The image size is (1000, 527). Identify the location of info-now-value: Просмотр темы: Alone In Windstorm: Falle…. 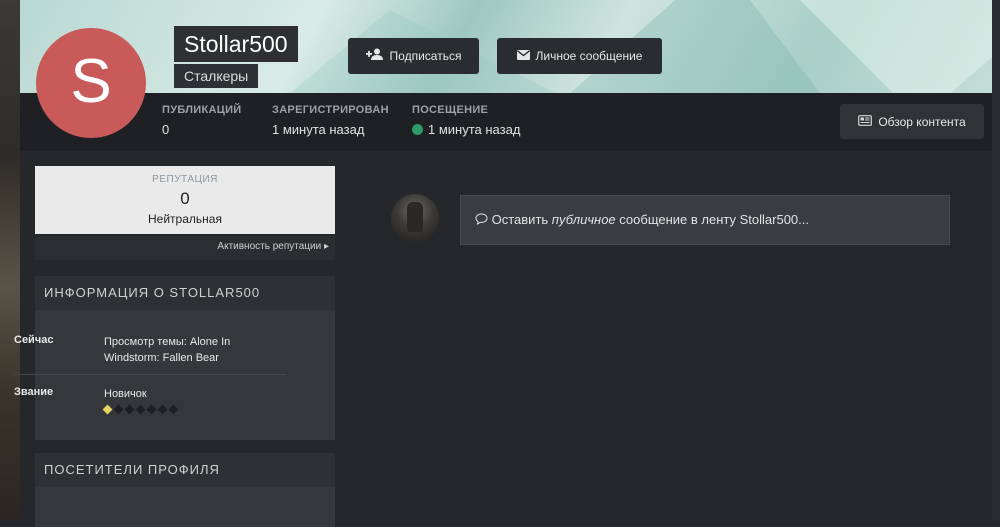
(184, 350).